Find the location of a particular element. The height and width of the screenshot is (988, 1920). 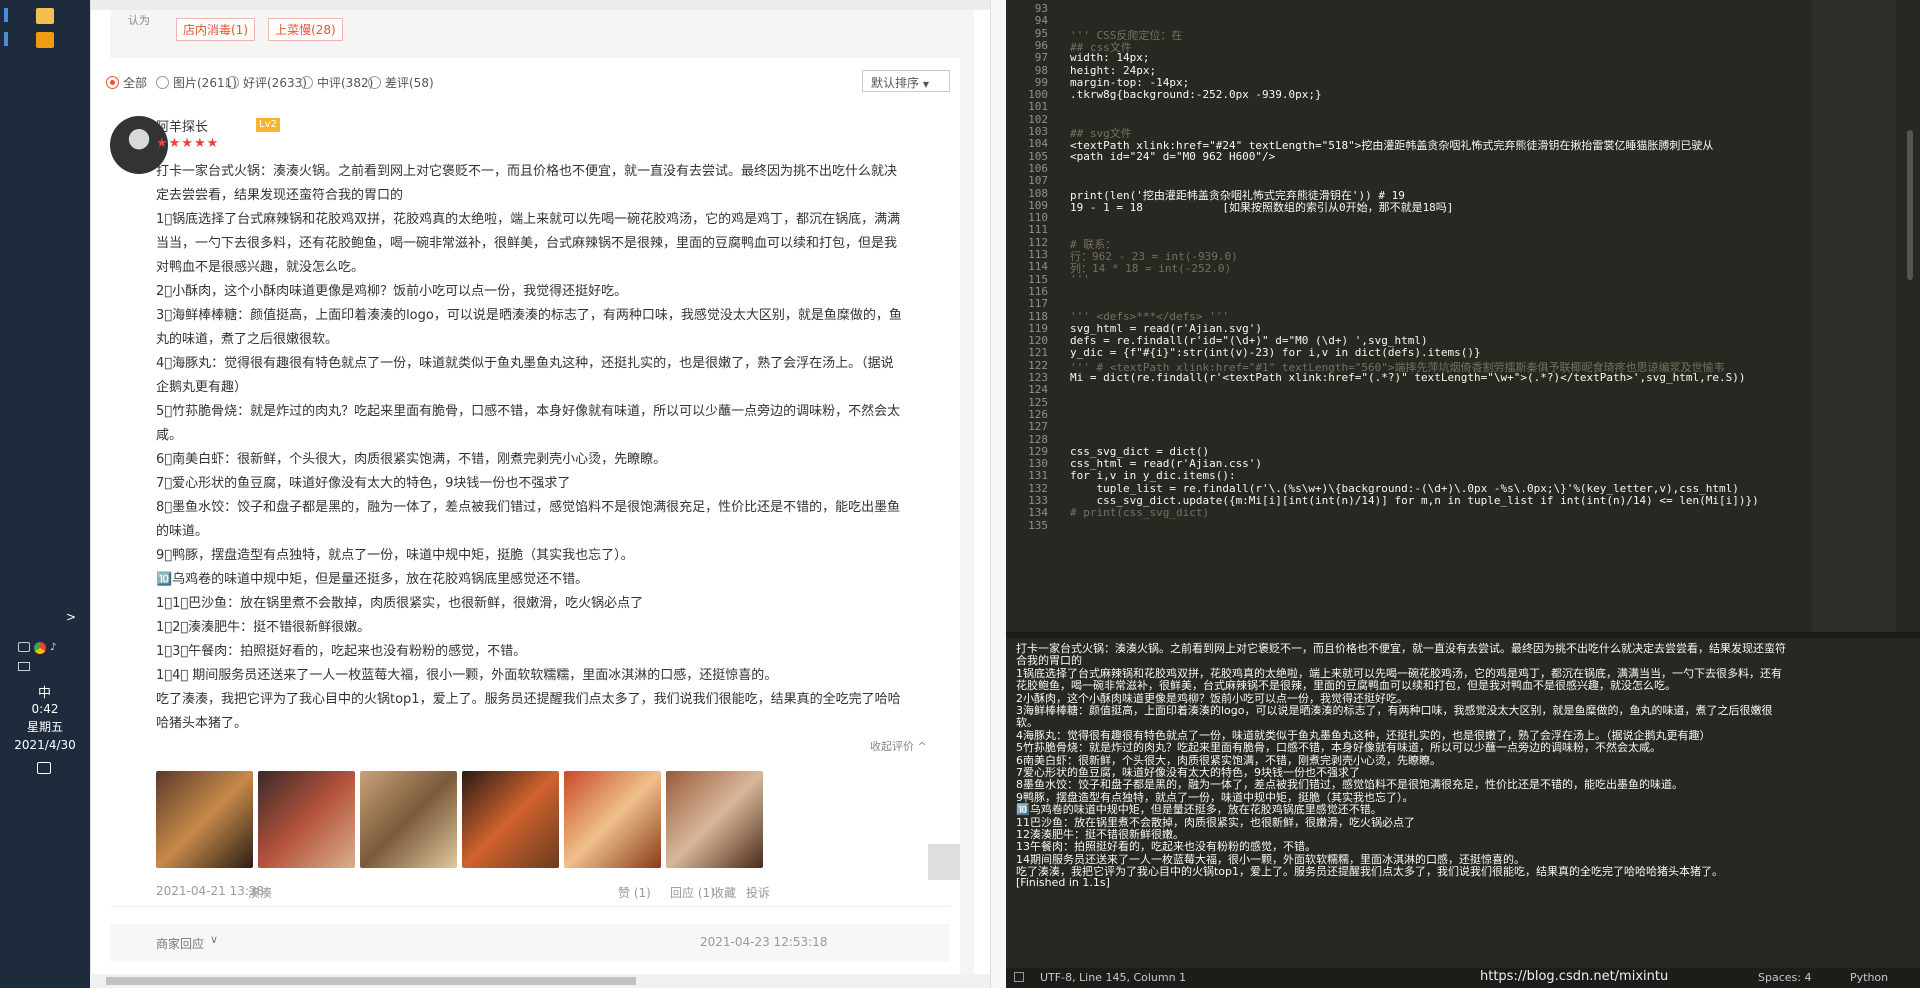

line-number: 109 is located at coordinates (1038, 205).